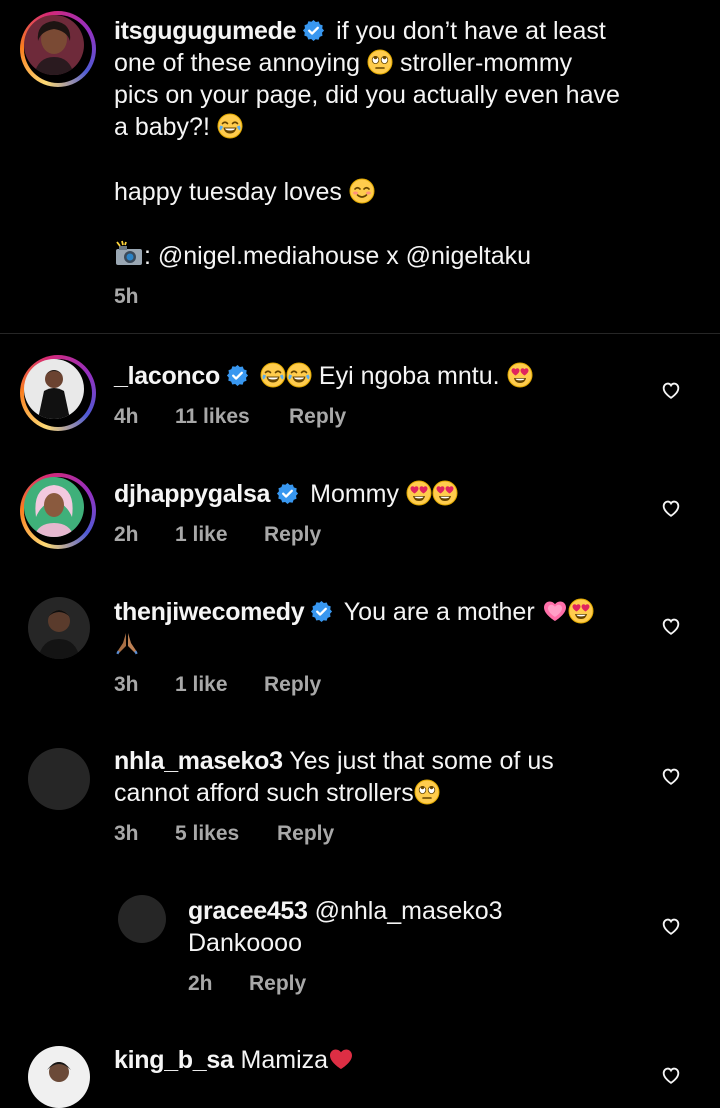 The width and height of the screenshot is (720, 1108). What do you see at coordinates (341, 1059) in the screenshot?
I see `red-heart-icon` at bounding box center [341, 1059].